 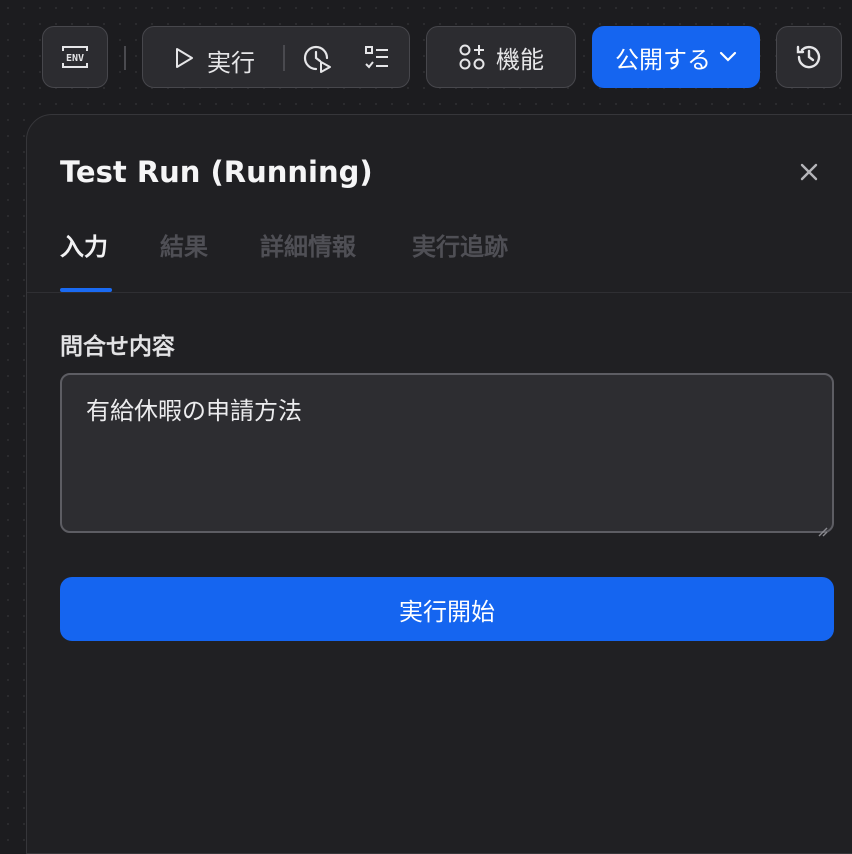 I want to click on start-run-button: 実行開始, so click(x=447, y=609).